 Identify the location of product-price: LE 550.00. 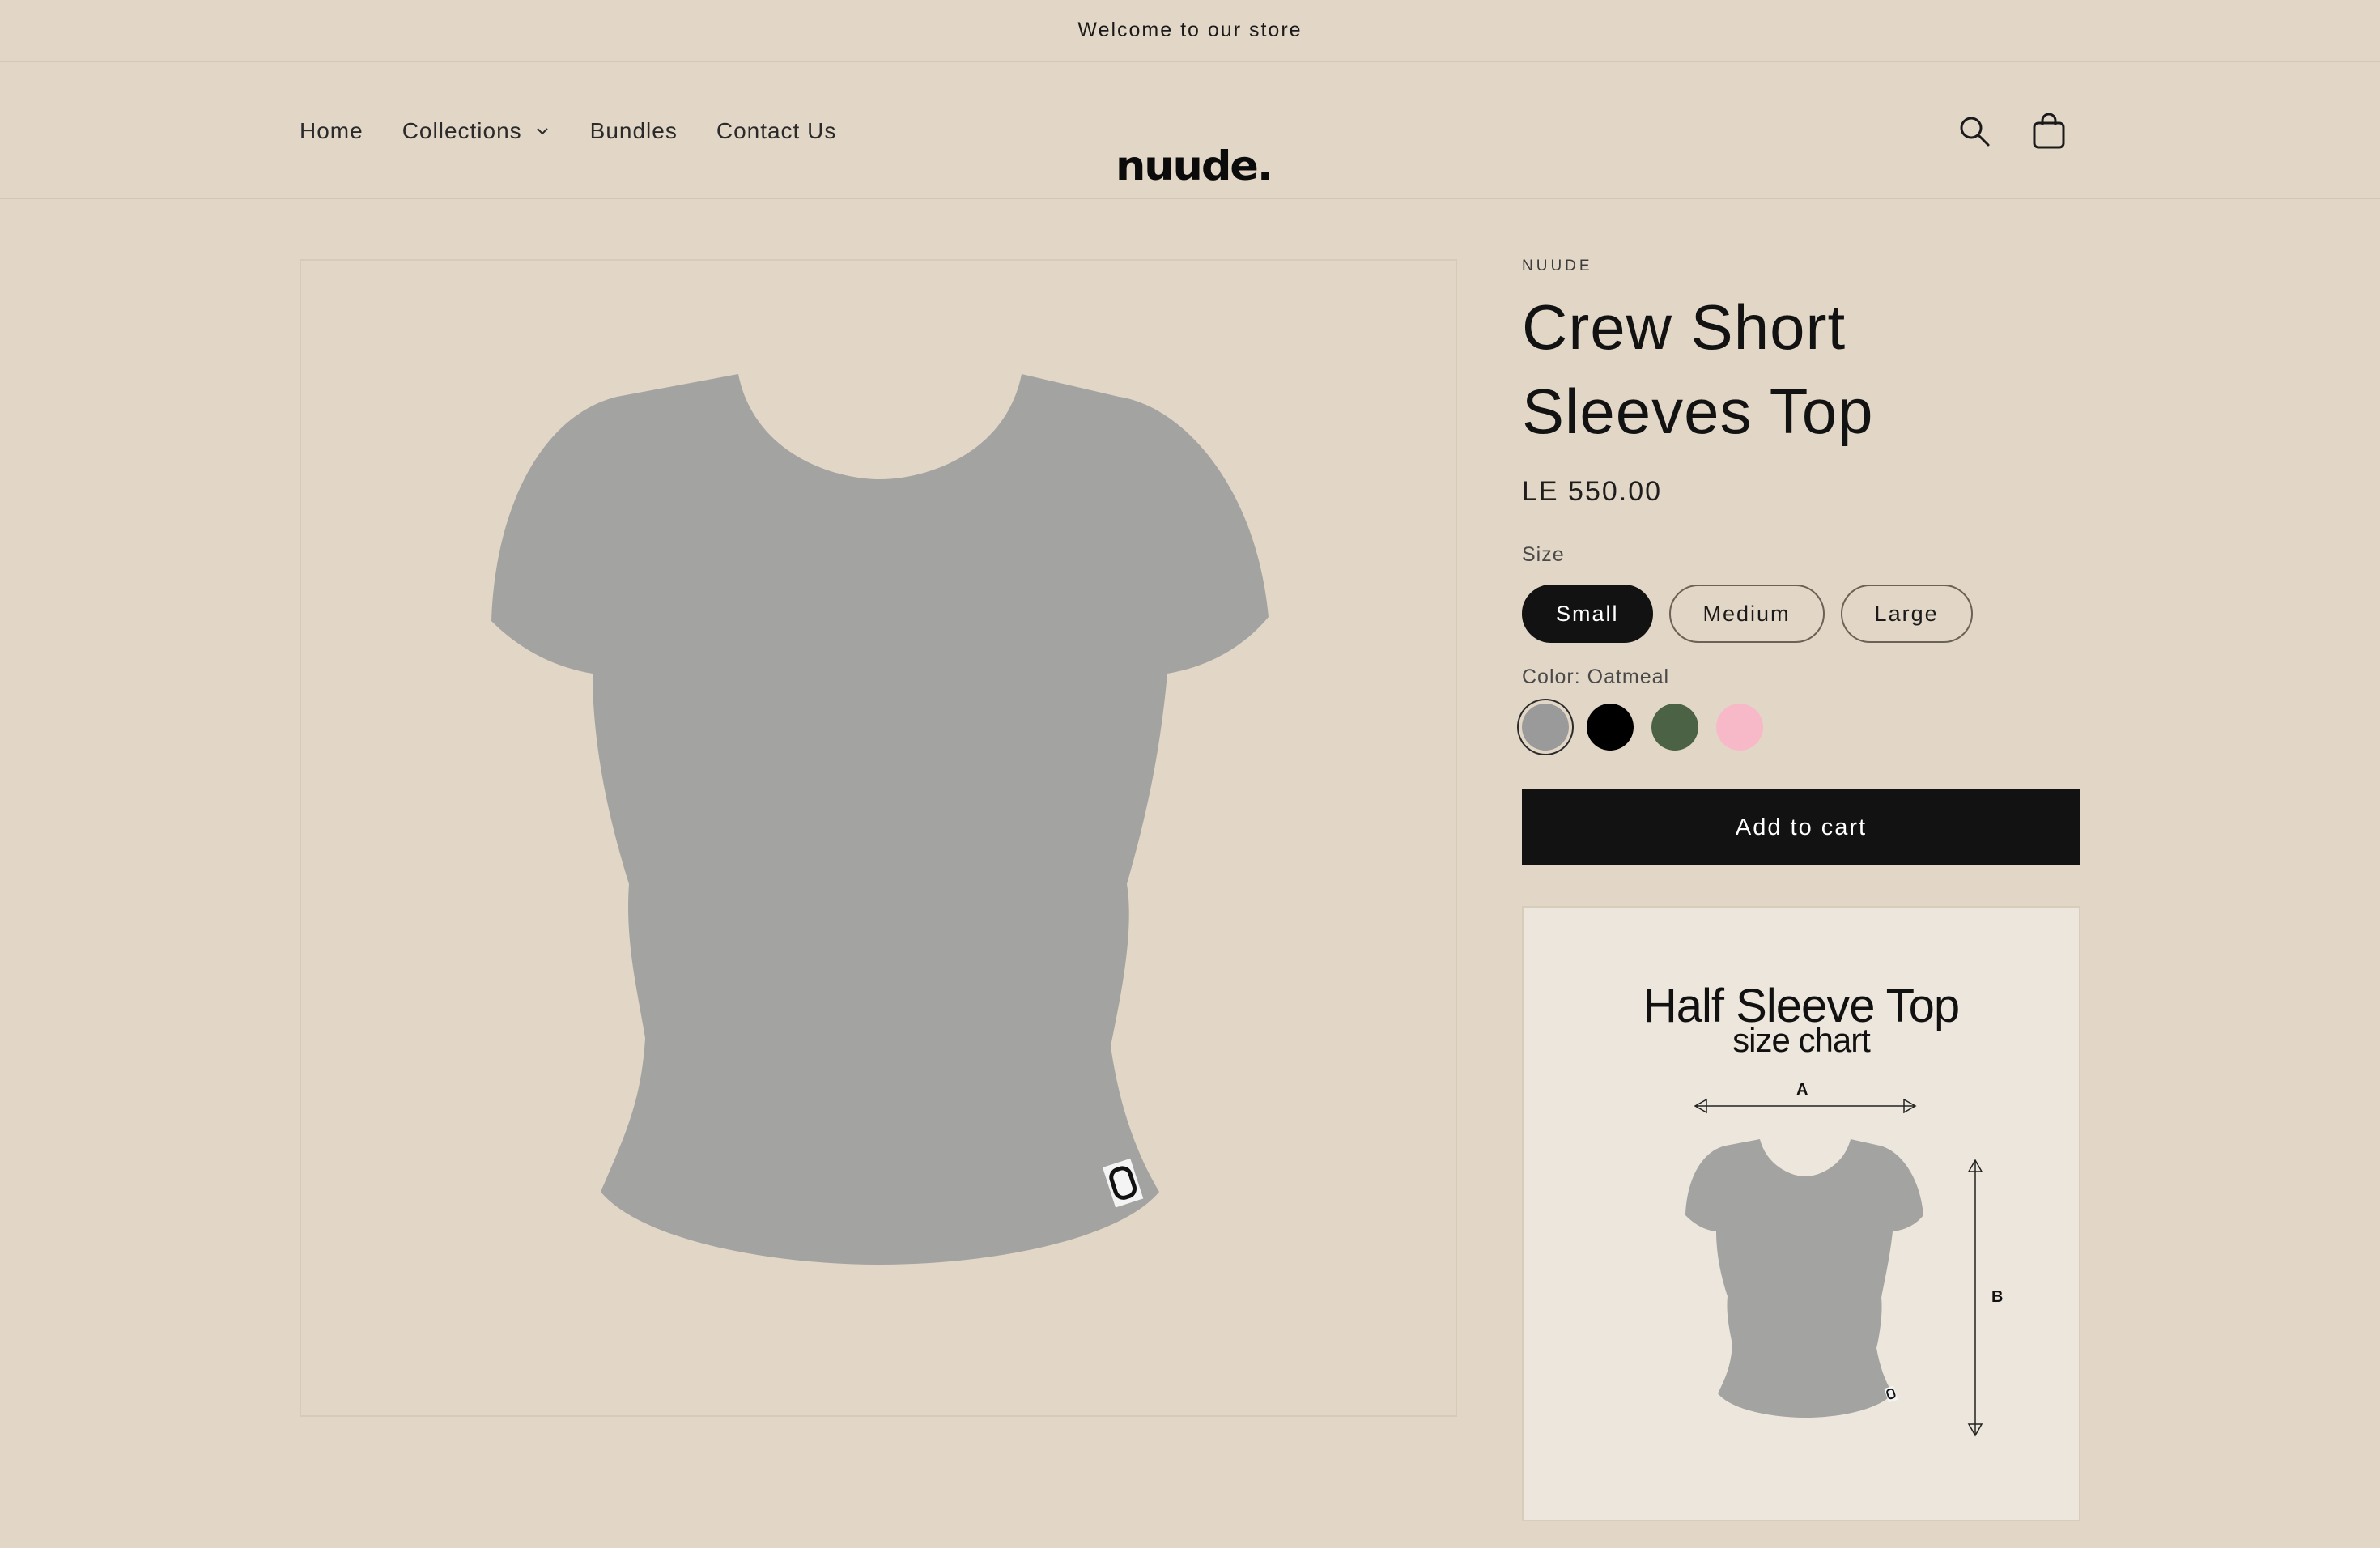
(1592, 491).